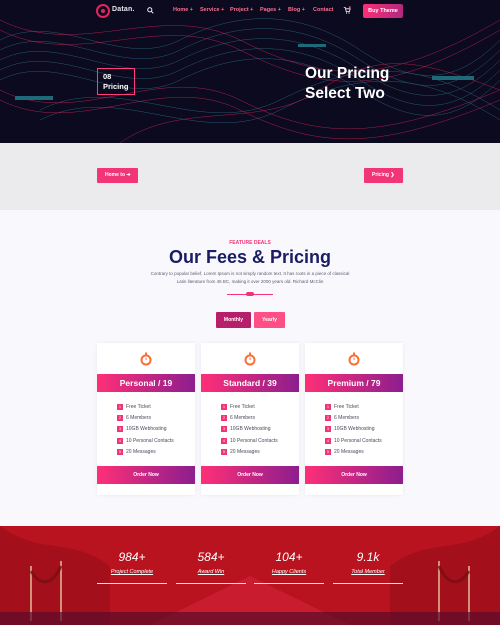 The height and width of the screenshot is (625, 500). Describe the element at coordinates (211, 572) in the screenshot. I see `stat-label: Award Win` at that location.